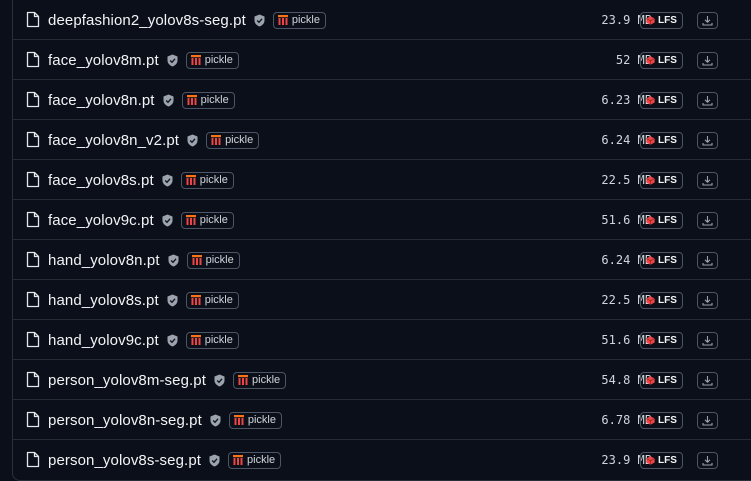 The width and height of the screenshot is (751, 481). Describe the element at coordinates (382, 340) in the screenshot. I see `file-row: hand_yolov9c.pt pickle 51.6 MB LFS` at that location.